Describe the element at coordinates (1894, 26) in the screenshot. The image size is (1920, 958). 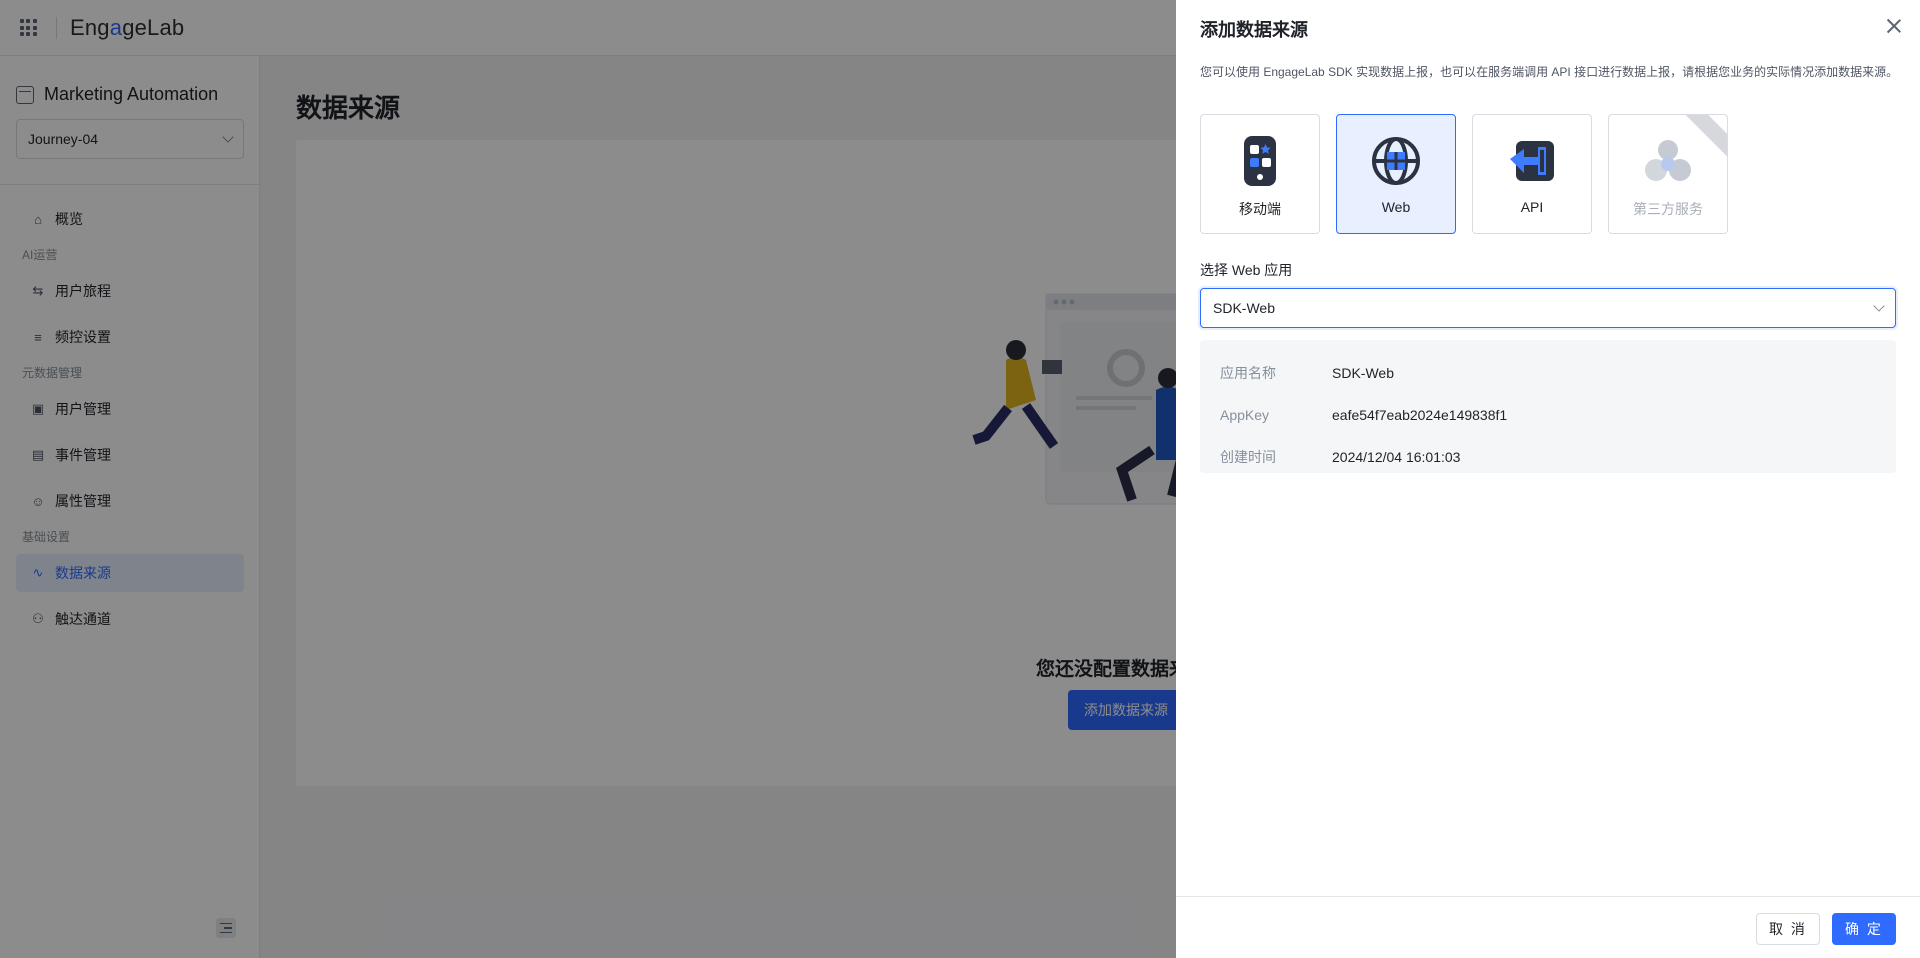
I see `close-icon` at that location.